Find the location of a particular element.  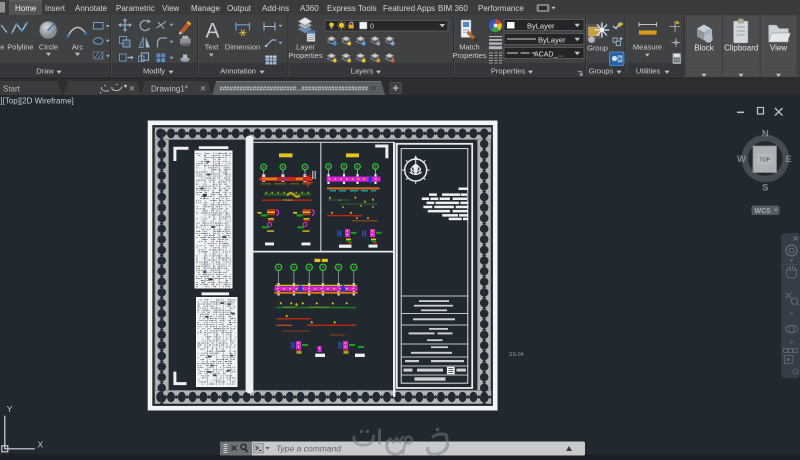

svg-text: S is located at coordinates (765, 188).